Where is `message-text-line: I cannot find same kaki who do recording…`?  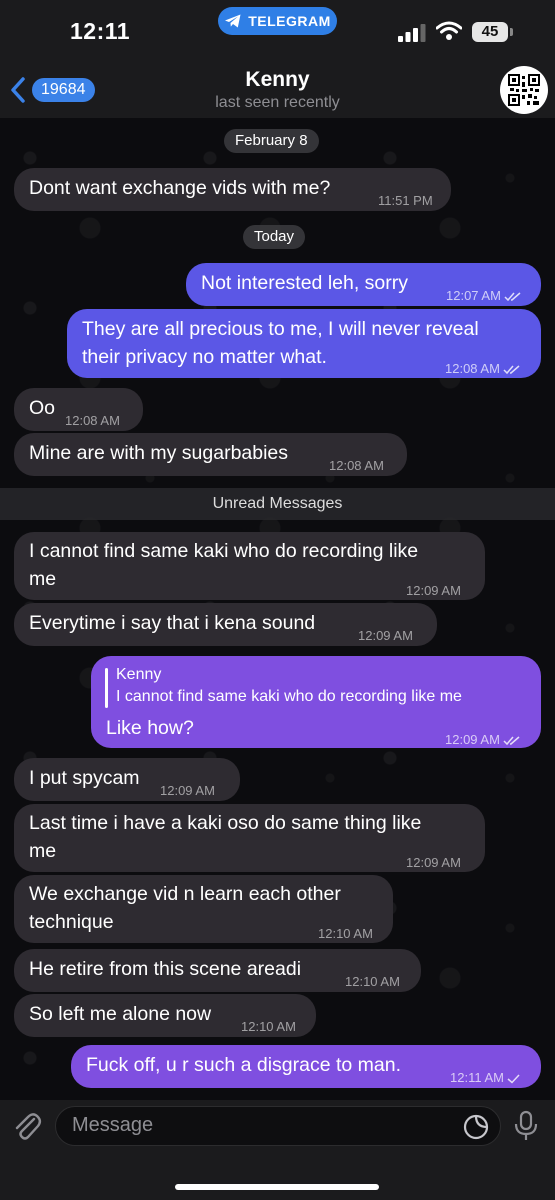 message-text-line: I cannot find same kaki who do recording… is located at coordinates (224, 551).